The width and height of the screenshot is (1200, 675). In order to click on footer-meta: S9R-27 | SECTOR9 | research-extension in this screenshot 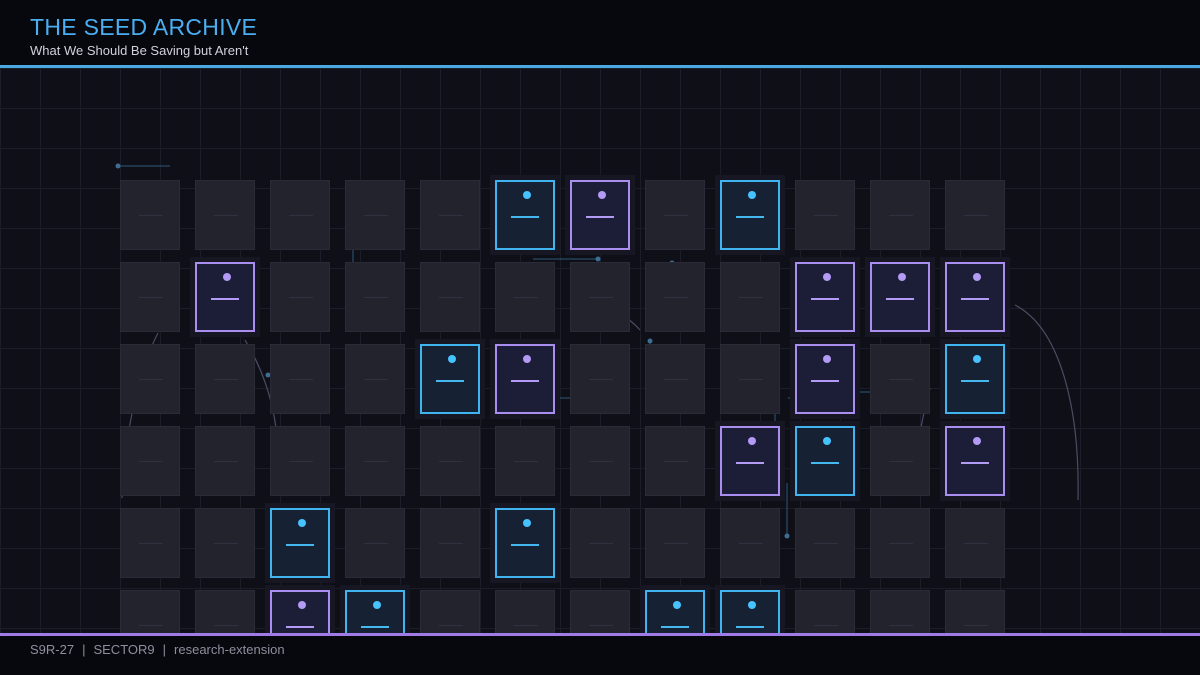, I will do `click(157, 649)`.